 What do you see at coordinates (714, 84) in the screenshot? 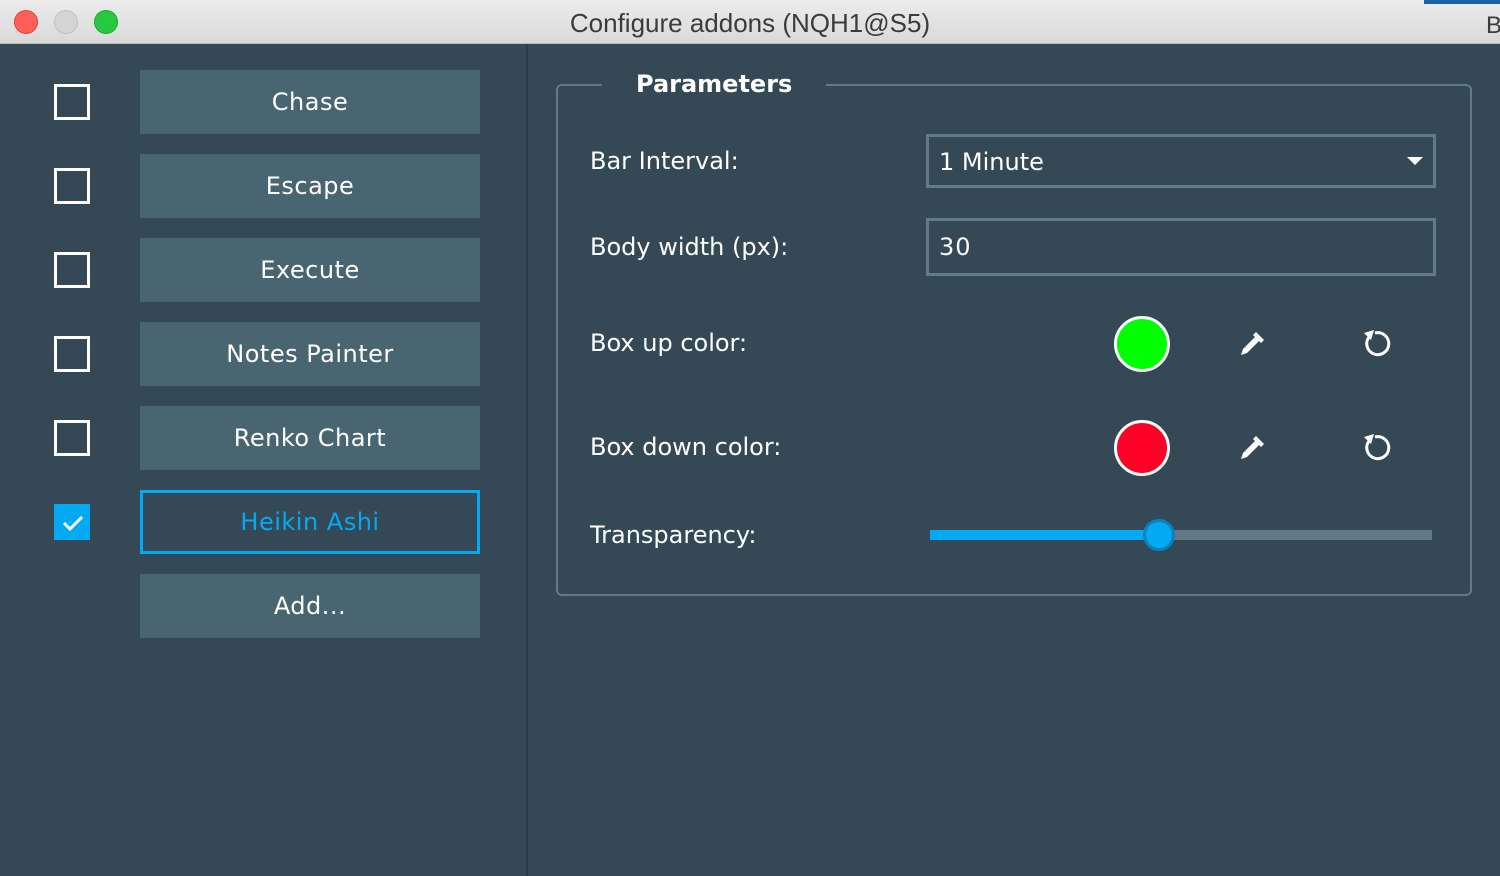
I see `parameters-title: Parameters` at bounding box center [714, 84].